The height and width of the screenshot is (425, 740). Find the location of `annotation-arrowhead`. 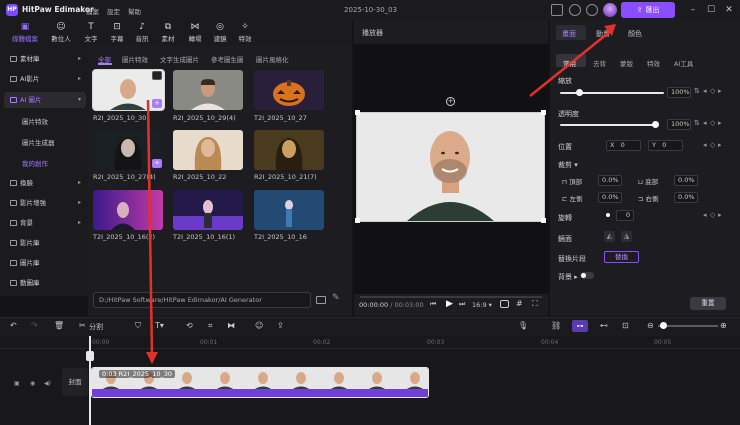

annotation-arrowhead is located at coordinates (152, 358).